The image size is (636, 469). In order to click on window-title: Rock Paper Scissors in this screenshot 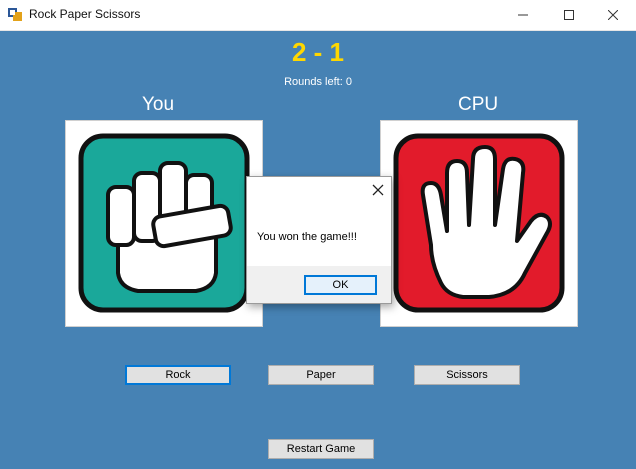, I will do `click(85, 14)`.